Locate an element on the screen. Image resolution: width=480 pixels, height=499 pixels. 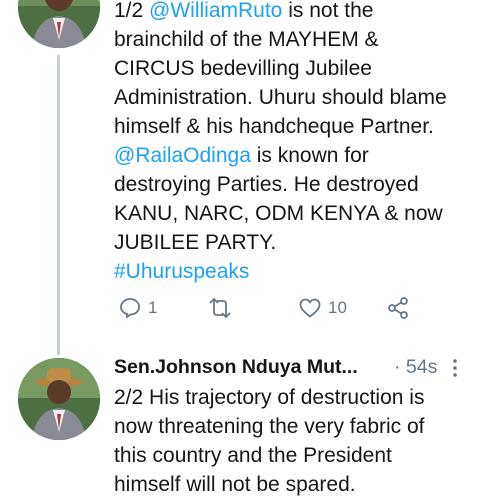
tweet-text-line: destroying Parties. He destroyed is located at coordinates (294, 184).